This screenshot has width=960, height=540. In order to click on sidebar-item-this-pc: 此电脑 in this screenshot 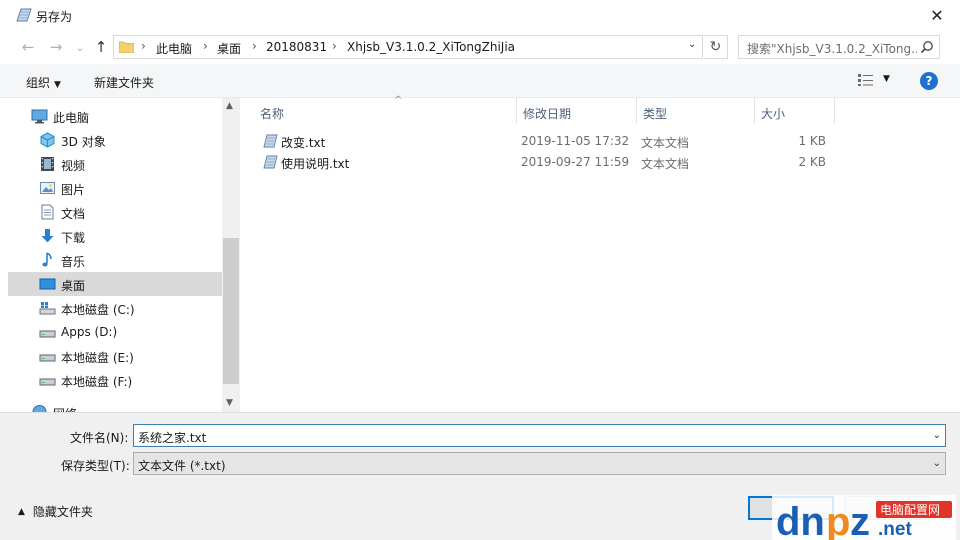, I will do `click(115, 116)`.